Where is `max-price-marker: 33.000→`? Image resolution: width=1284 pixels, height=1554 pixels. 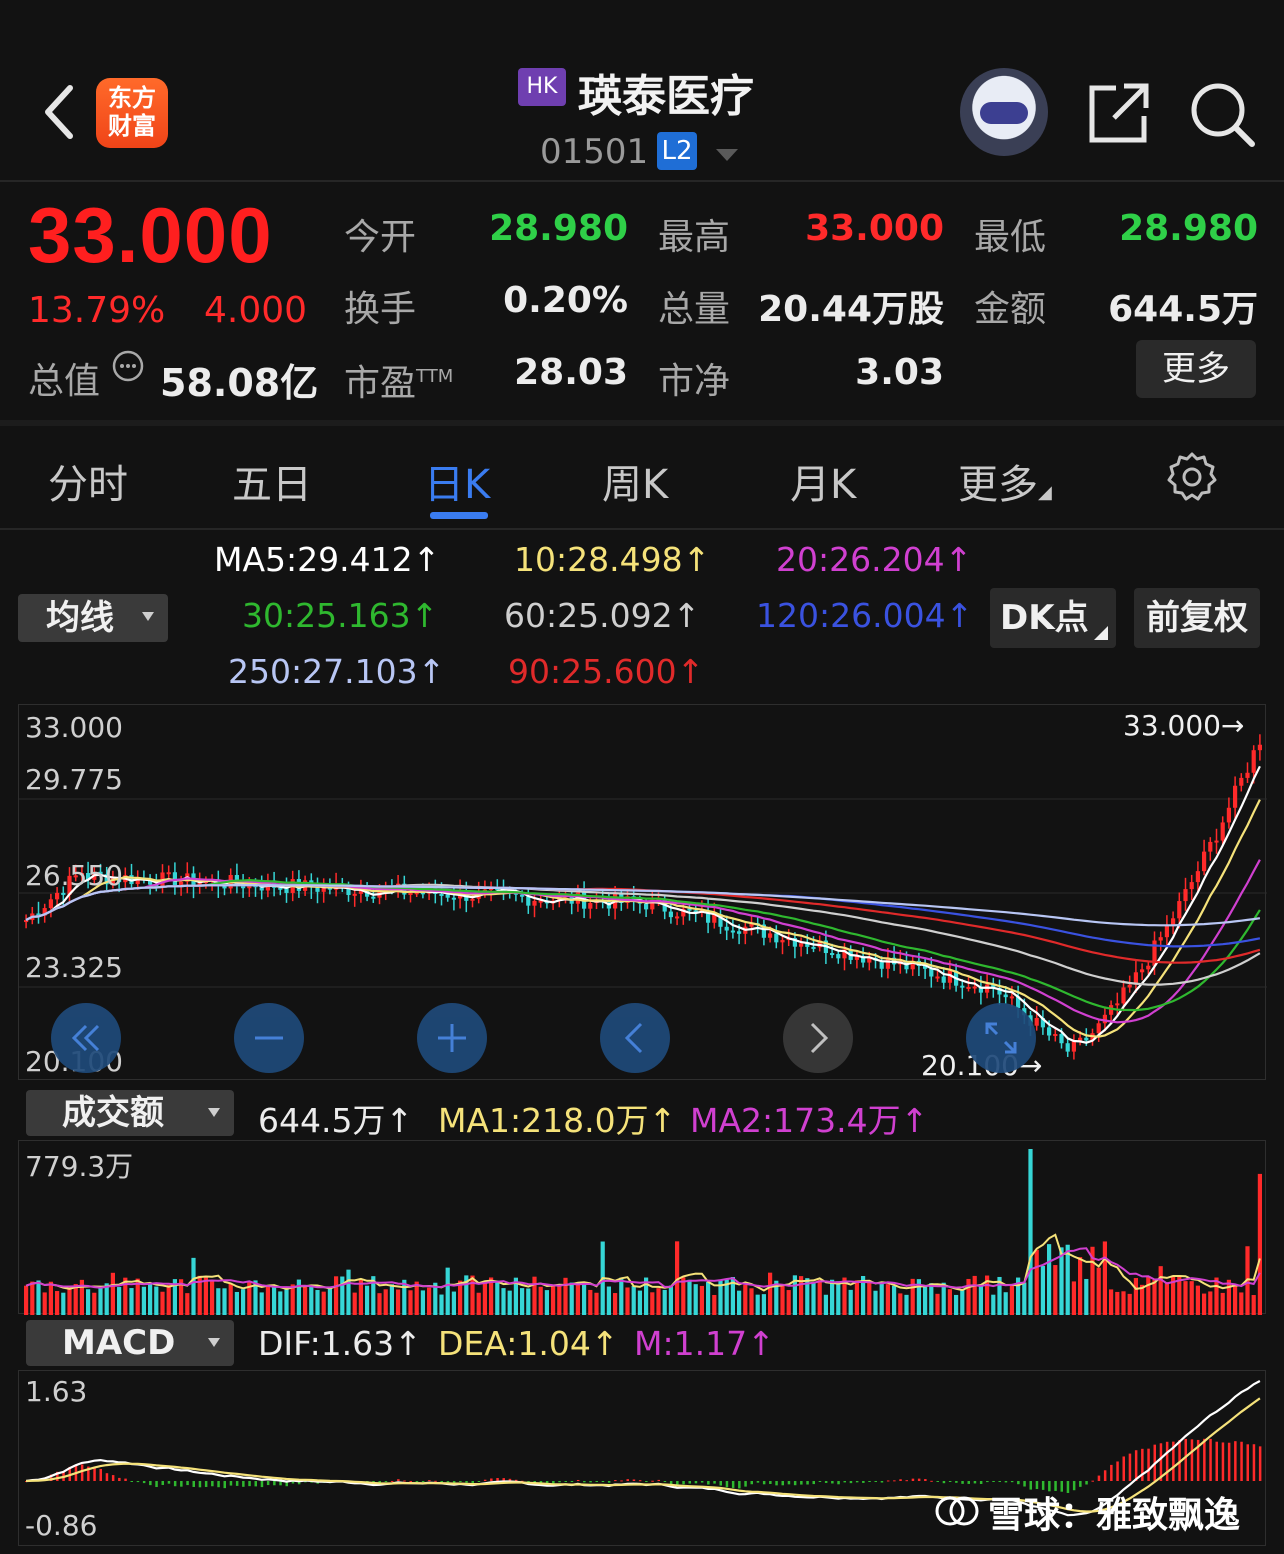
max-price-marker: 33.000→ is located at coordinates (1184, 725).